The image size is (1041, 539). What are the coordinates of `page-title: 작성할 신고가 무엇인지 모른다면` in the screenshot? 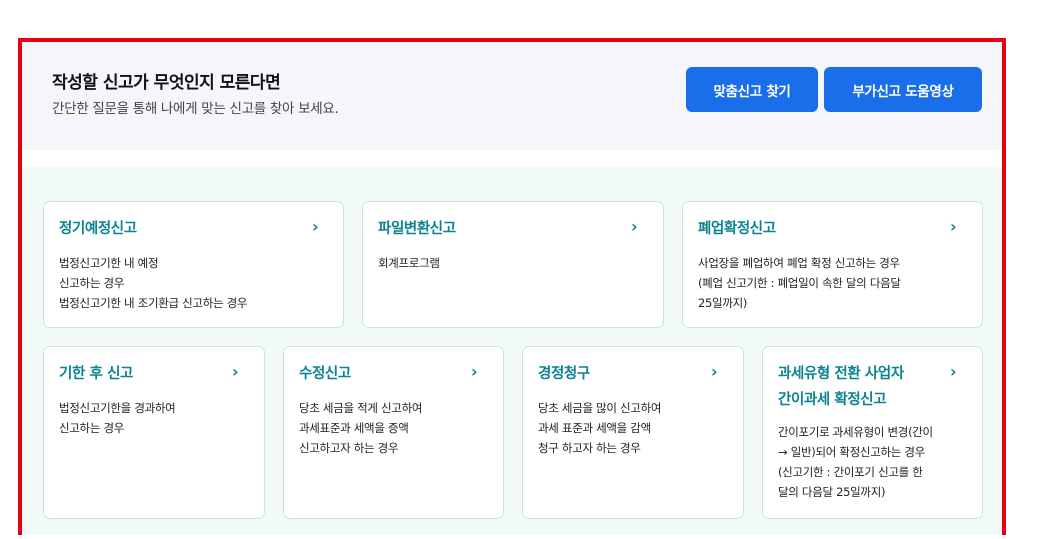 It's located at (166, 83).